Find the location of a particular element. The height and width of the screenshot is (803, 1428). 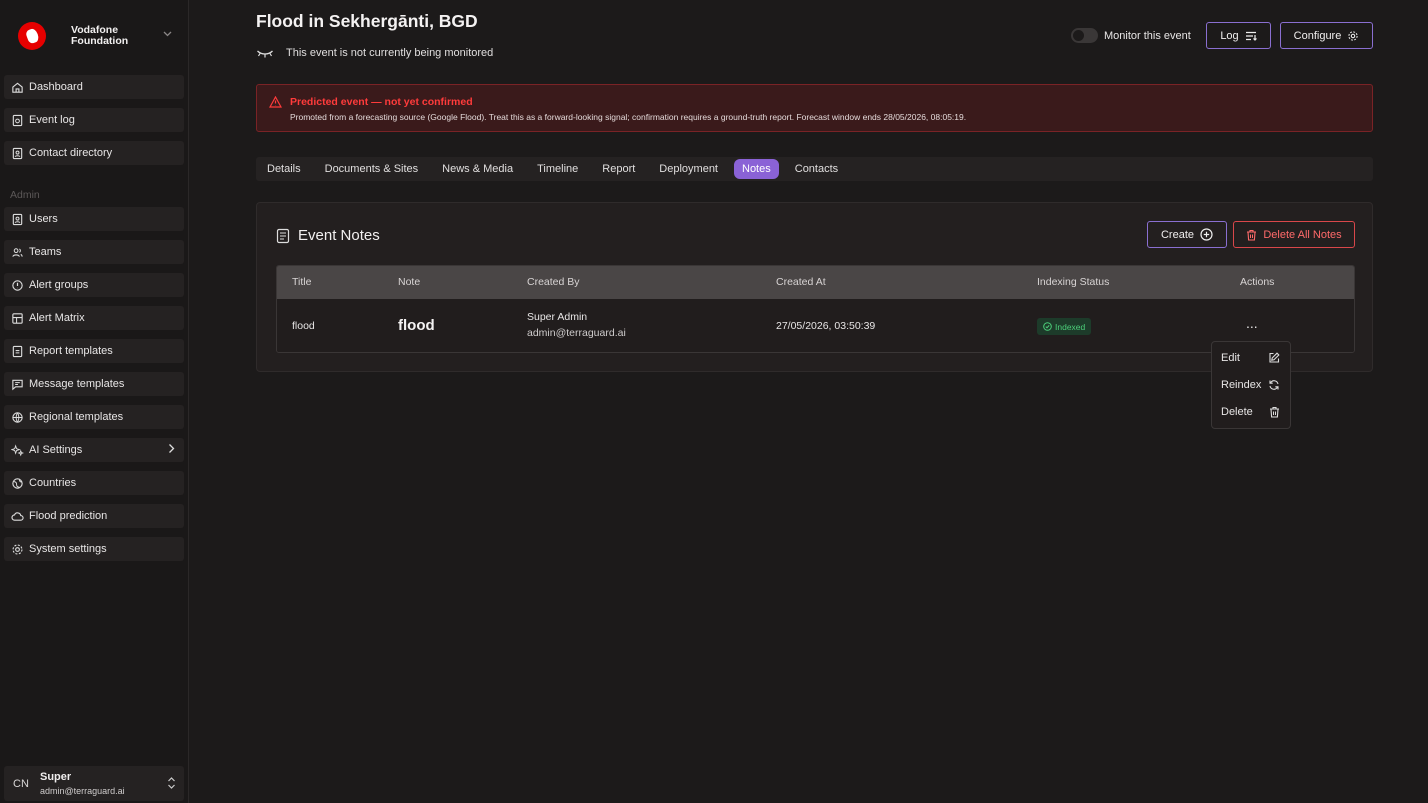

delete-all-notes-button: Delete All Notes is located at coordinates (1294, 234).